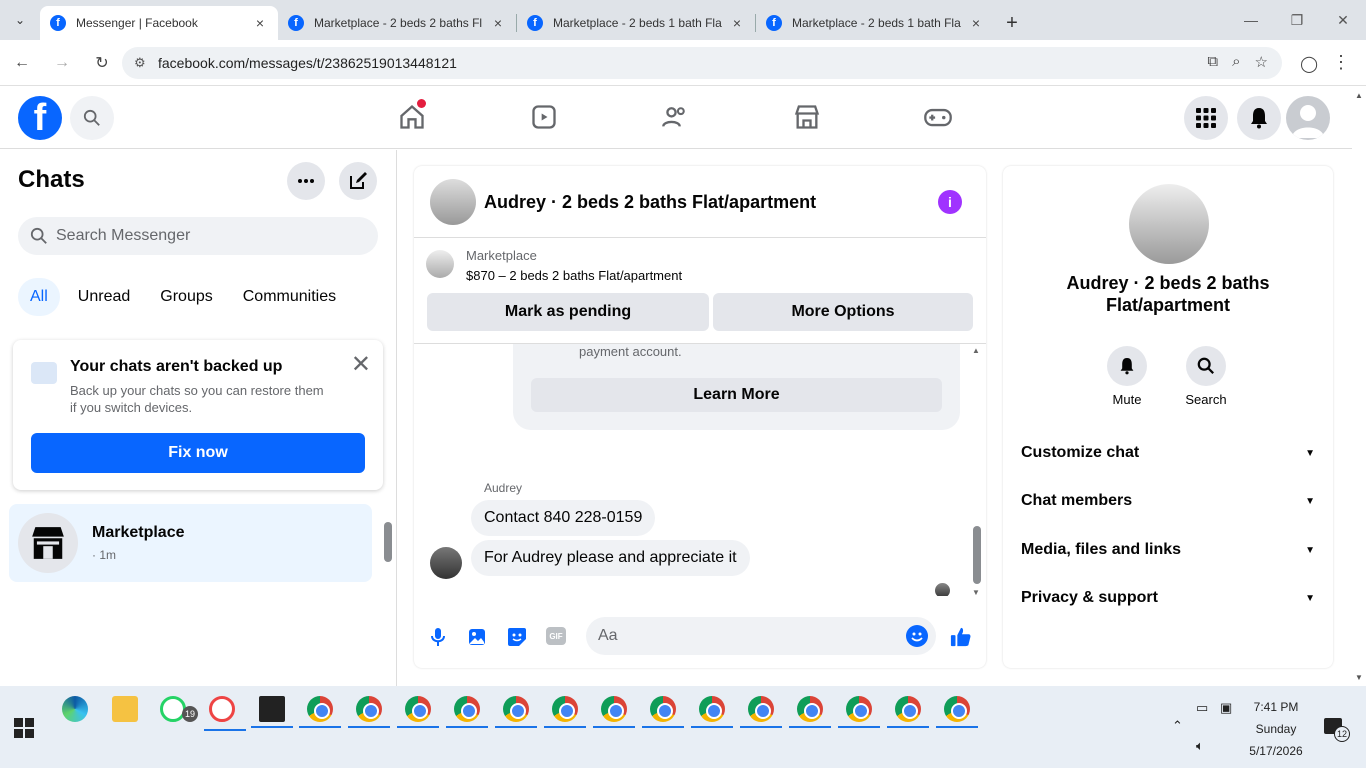 This screenshot has width=1366, height=768. What do you see at coordinates (556, 636) in the screenshot?
I see `gif-icon: GIF` at bounding box center [556, 636].